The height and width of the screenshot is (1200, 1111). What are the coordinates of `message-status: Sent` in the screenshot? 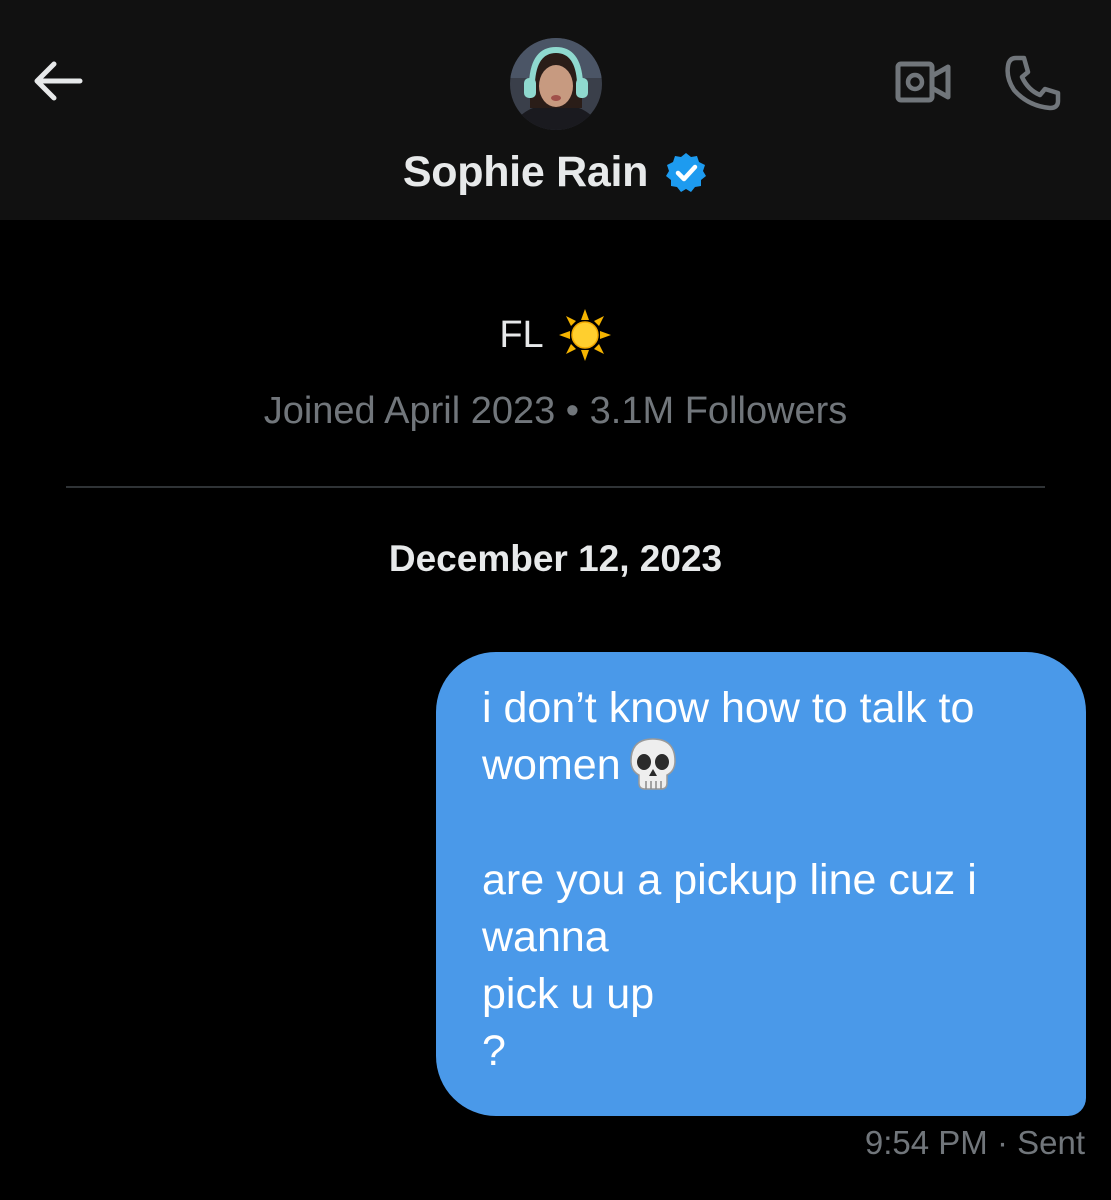 It's located at (1051, 1142).